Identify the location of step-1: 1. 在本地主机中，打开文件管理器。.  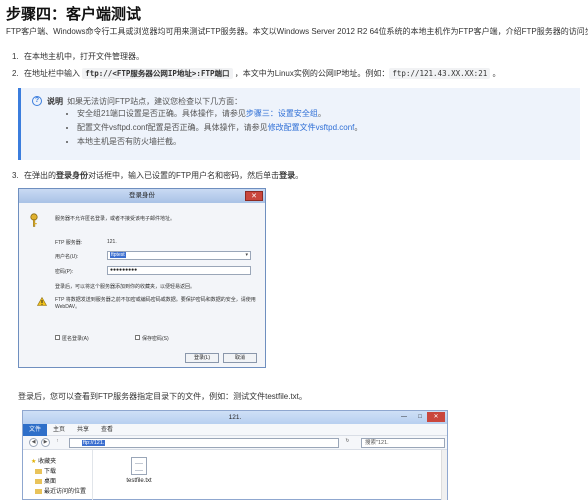
(78, 56).